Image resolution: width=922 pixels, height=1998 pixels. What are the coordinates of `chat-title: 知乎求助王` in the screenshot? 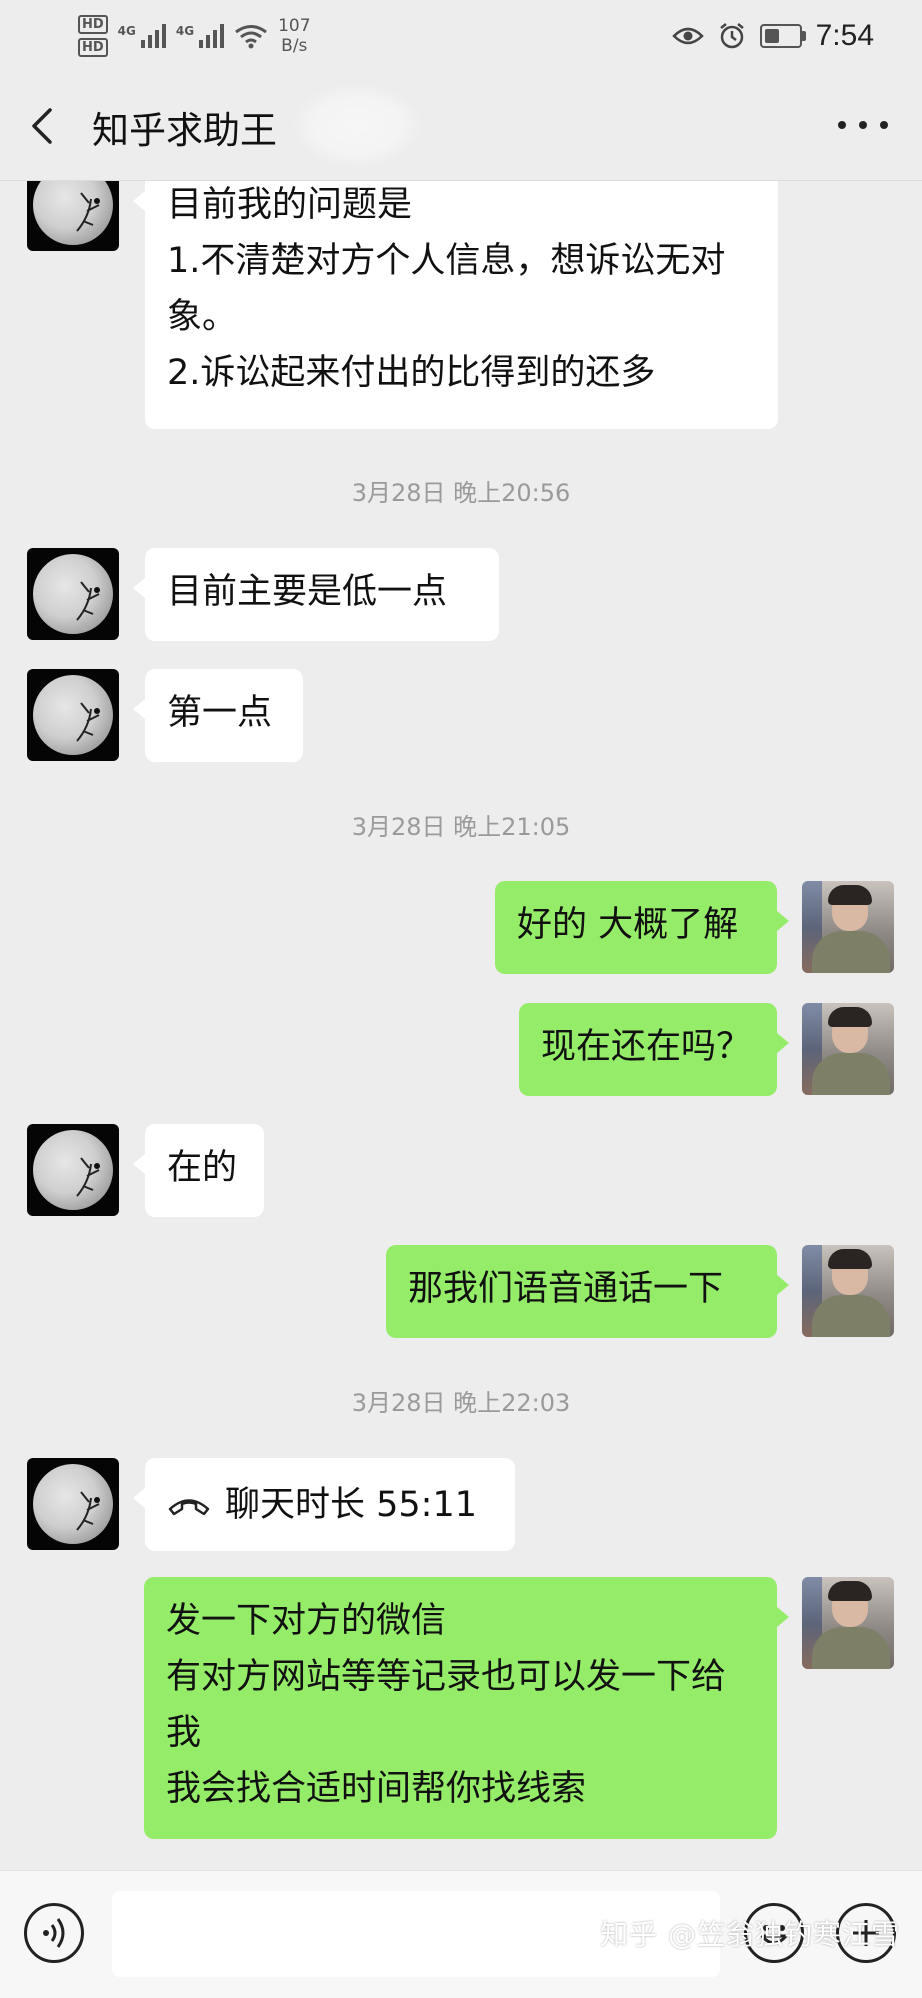 It's located at (184, 130).